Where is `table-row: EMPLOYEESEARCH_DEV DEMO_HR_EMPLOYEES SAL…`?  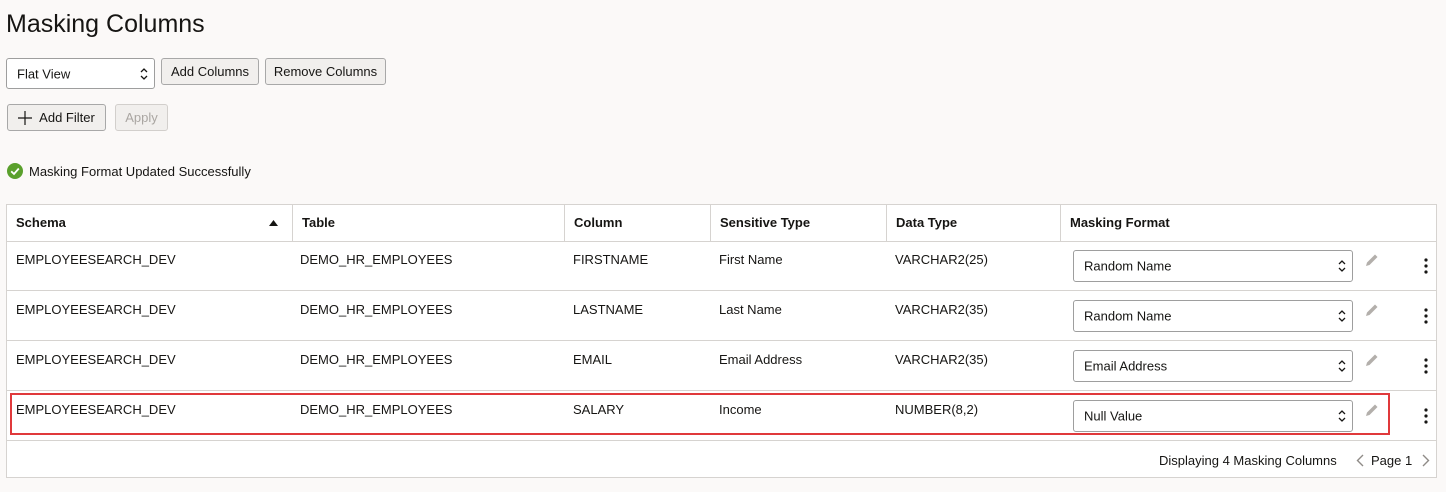
table-row: EMPLOYEESEARCH_DEV DEMO_HR_EMPLOYEES SAL… is located at coordinates (721, 416).